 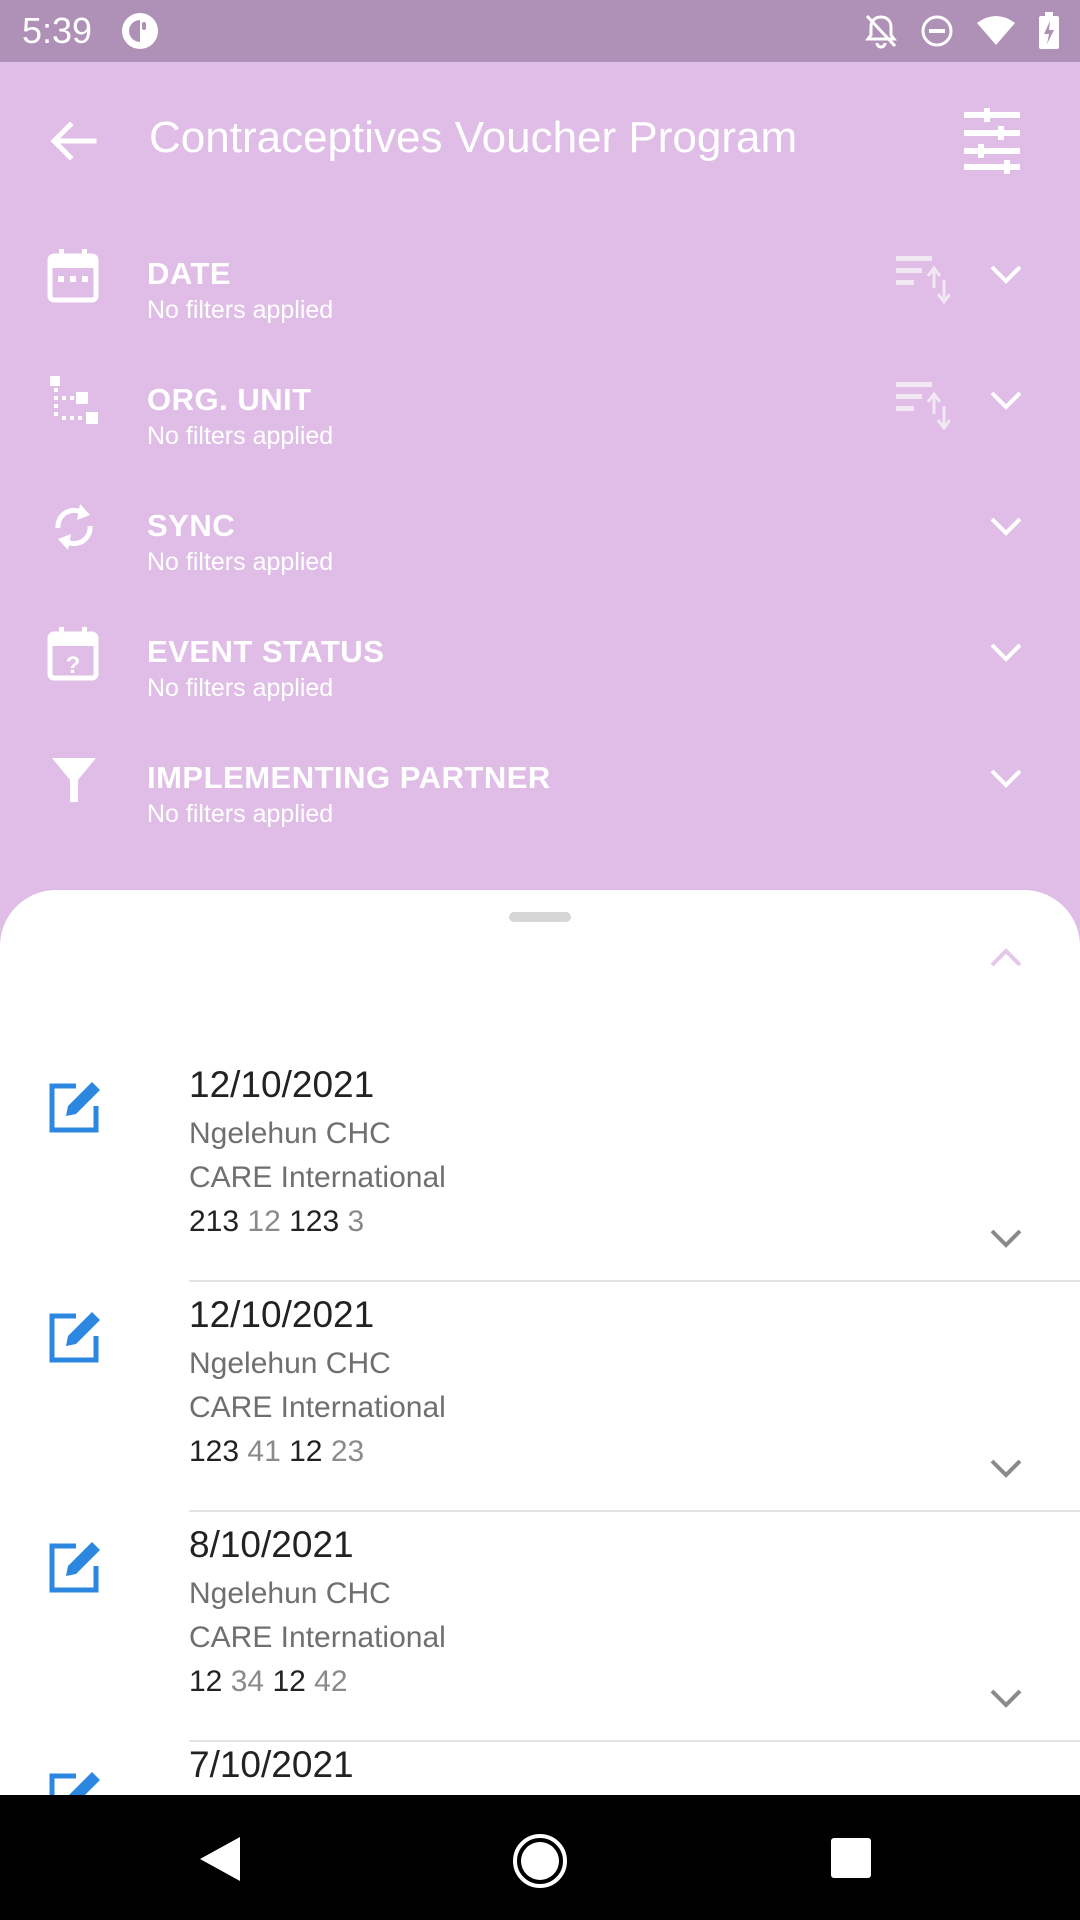 What do you see at coordinates (937, 31) in the screenshot?
I see `do-not-disturb-icon` at bounding box center [937, 31].